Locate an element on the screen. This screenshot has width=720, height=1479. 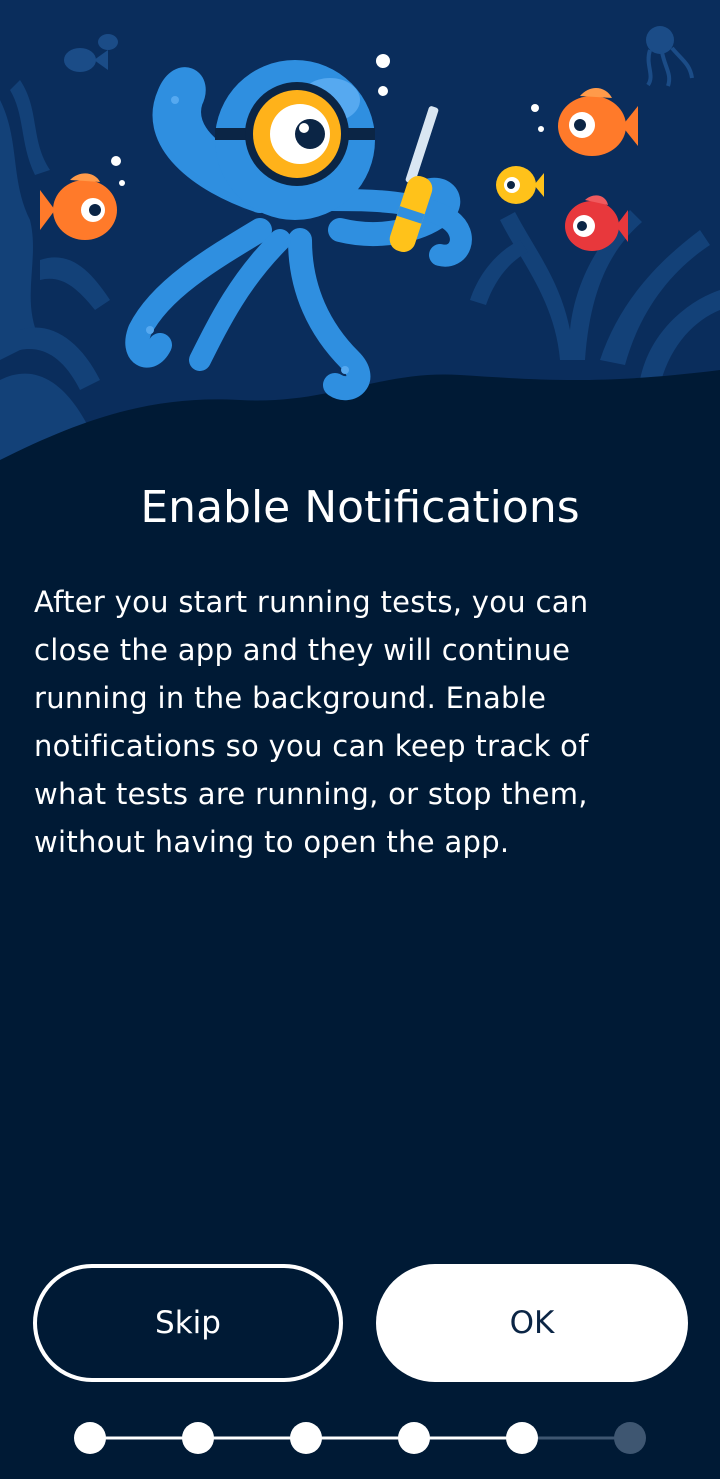
progress-stepper is located at coordinates (360, 1438).